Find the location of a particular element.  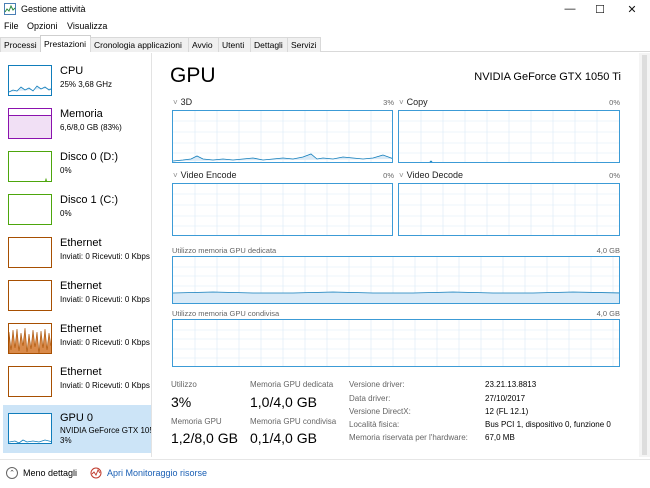

sidebar-item-memoria: Memoria 6,6/8,0 GB (83%) is located at coordinates (77, 124).